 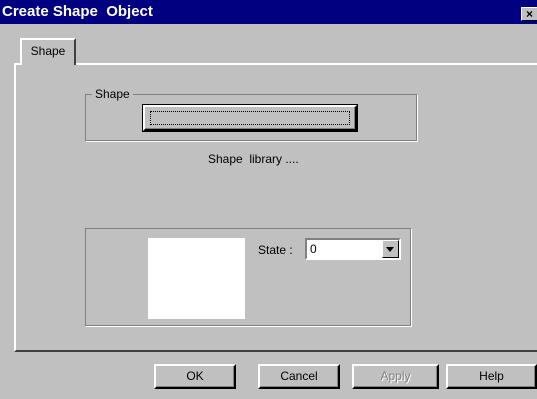 What do you see at coordinates (299, 376) in the screenshot?
I see `cancel-button: Cancel` at bounding box center [299, 376].